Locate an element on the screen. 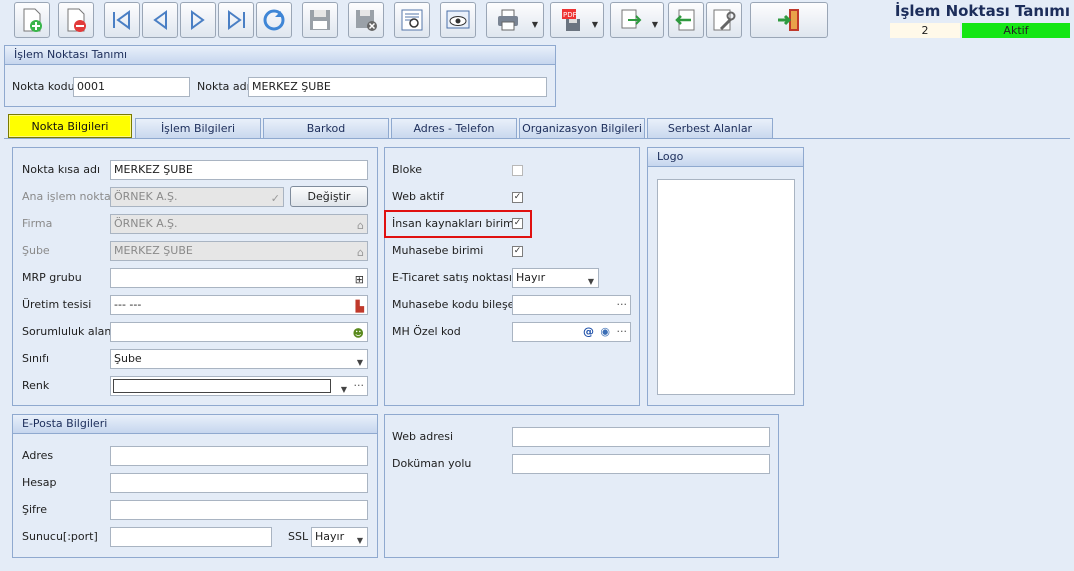 This screenshot has width=1074, height=571. ecommerce-select: Hayır ▼ is located at coordinates (555, 278).